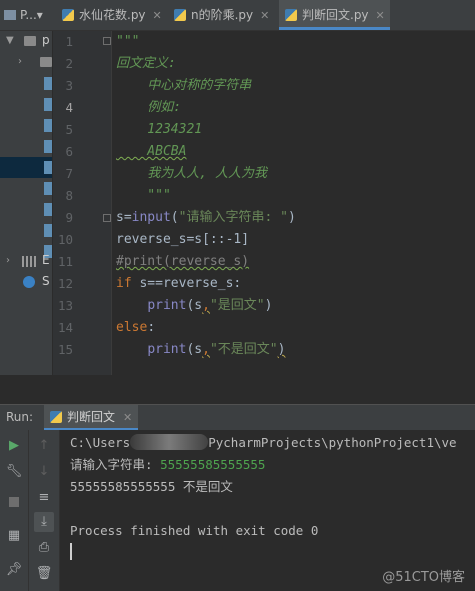 This screenshot has width=475, height=591. What do you see at coordinates (151, 486) in the screenshot?
I see `console-line-output: 55555585555555 不是回文` at bounding box center [151, 486].